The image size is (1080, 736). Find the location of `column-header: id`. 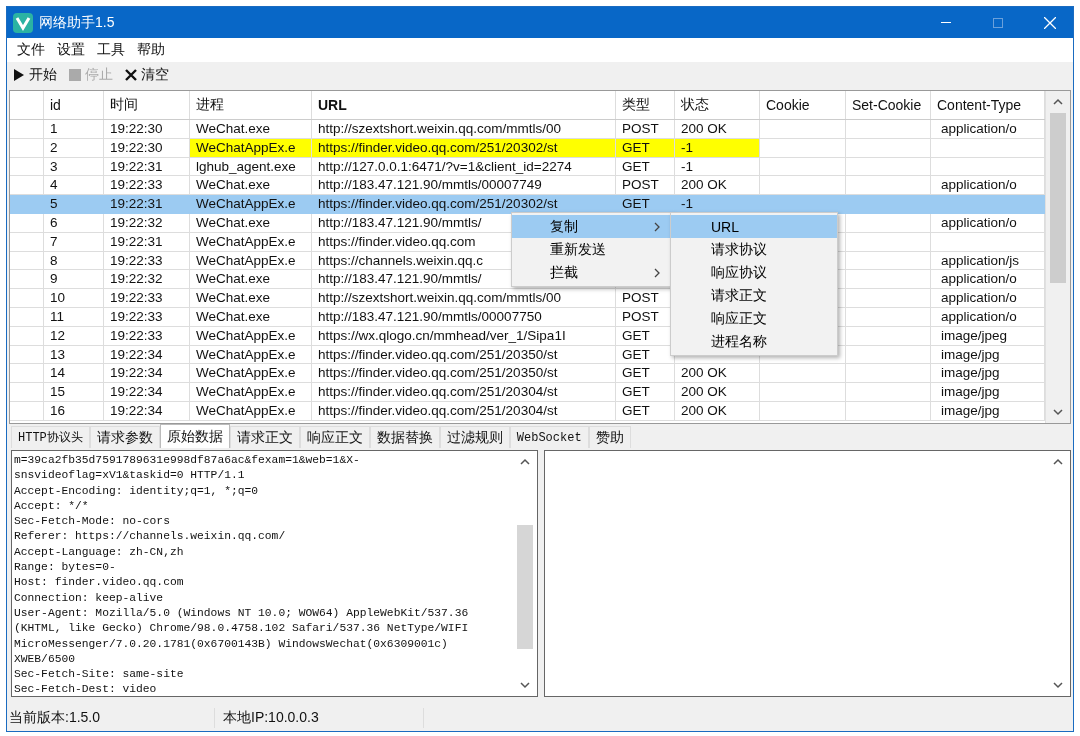

column-header: id is located at coordinates (74, 105).